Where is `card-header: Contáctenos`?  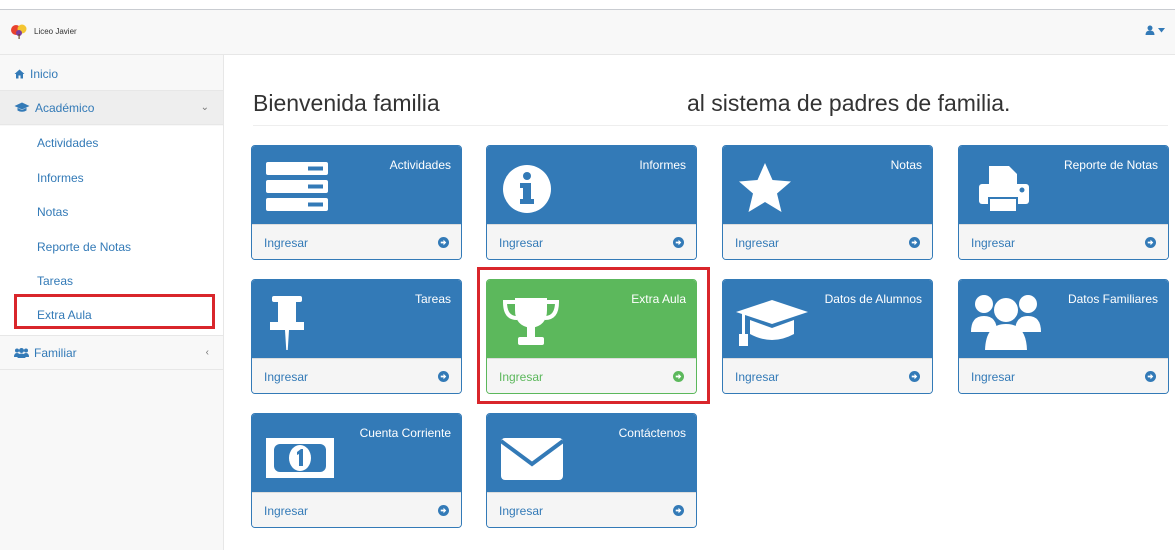 card-header: Contáctenos is located at coordinates (591, 453).